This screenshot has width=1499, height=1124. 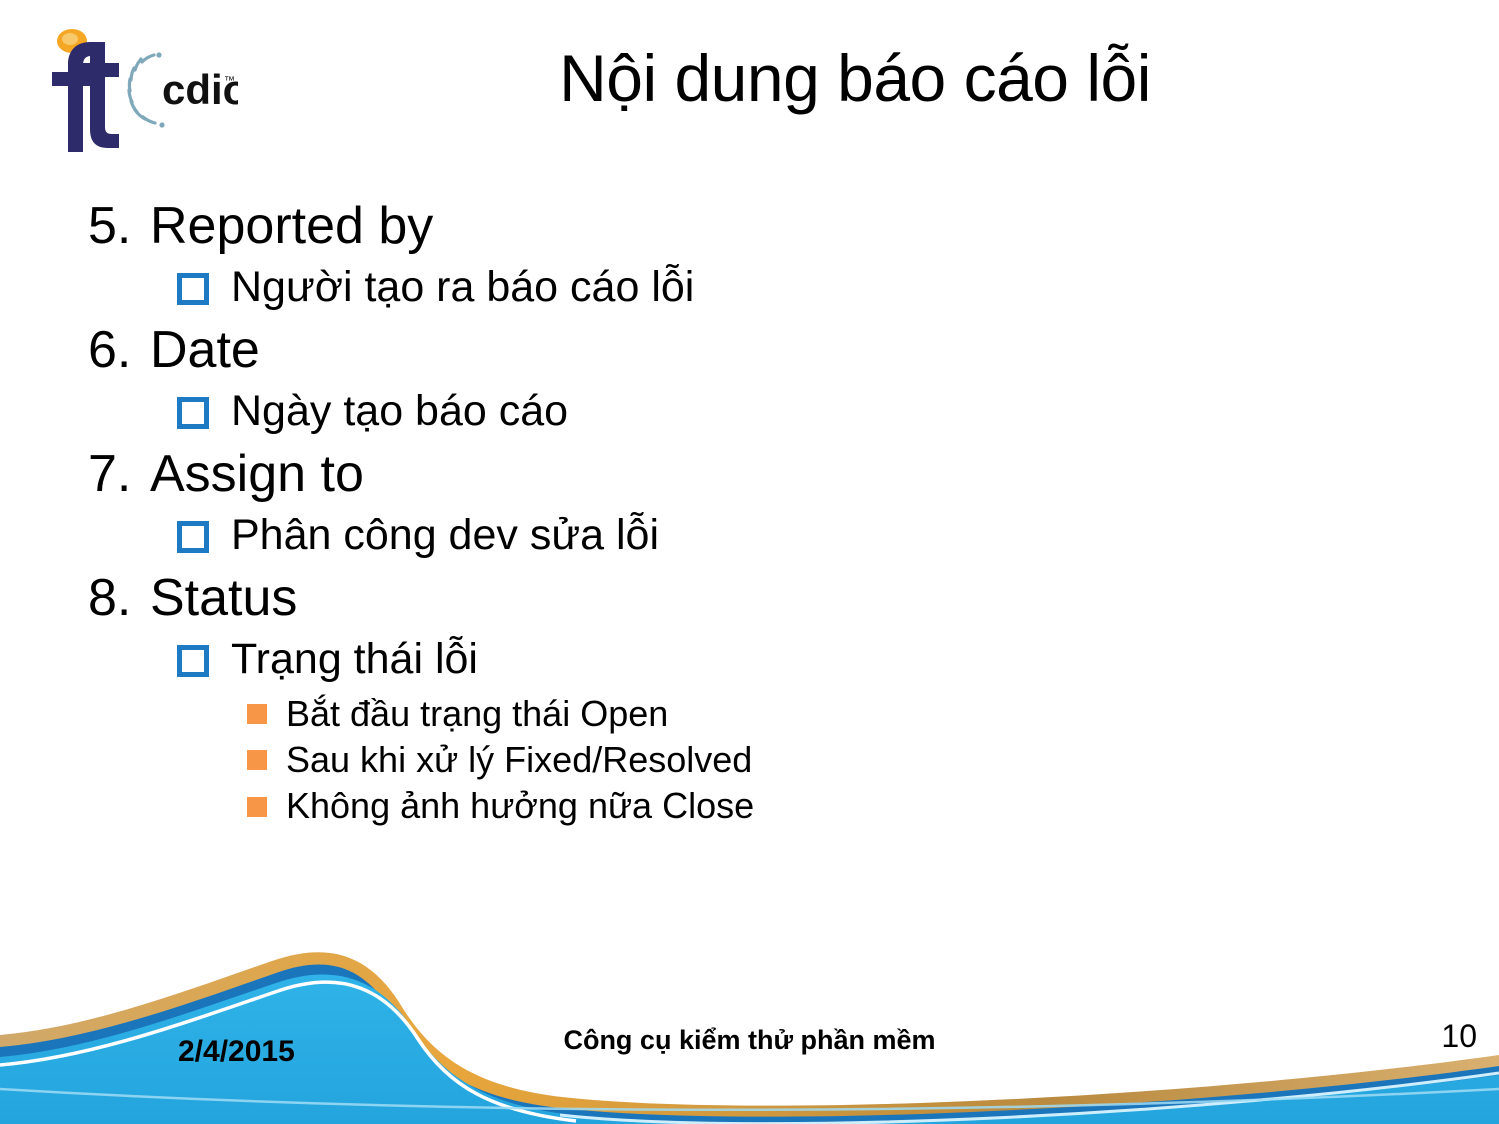 I want to click on list-item-label: Status, so click(x=224, y=597).